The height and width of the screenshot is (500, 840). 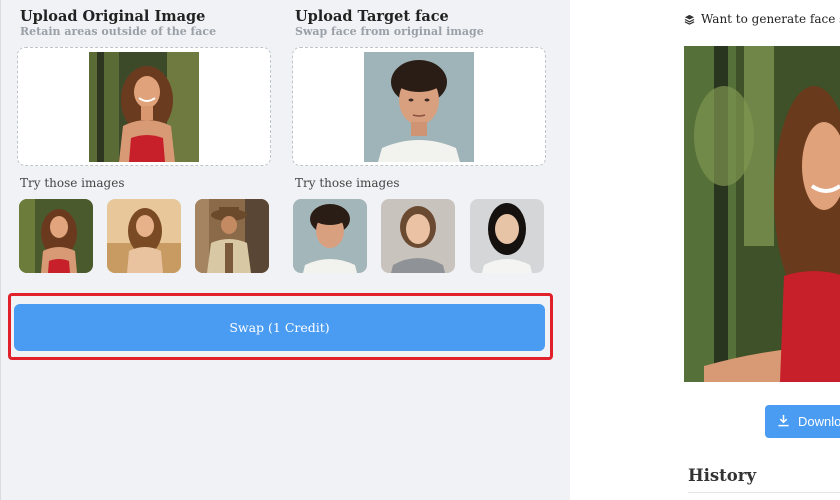 What do you see at coordinates (72, 183) in the screenshot?
I see `original-try-label: Try those images` at bounding box center [72, 183].